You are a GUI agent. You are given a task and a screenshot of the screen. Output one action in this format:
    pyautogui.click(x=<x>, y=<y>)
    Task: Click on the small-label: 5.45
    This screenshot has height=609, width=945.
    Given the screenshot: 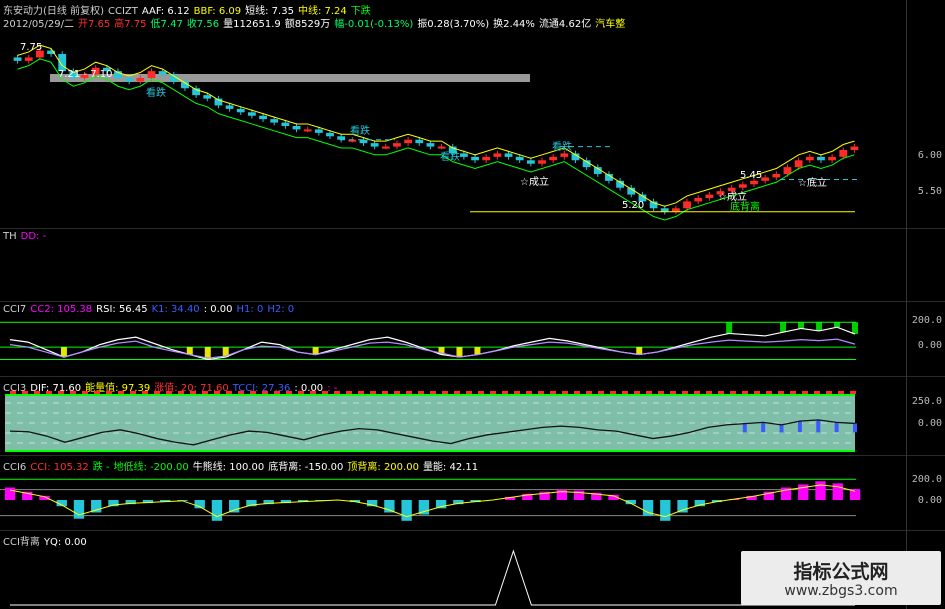 What is the action you would take?
    pyautogui.click(x=751, y=175)
    